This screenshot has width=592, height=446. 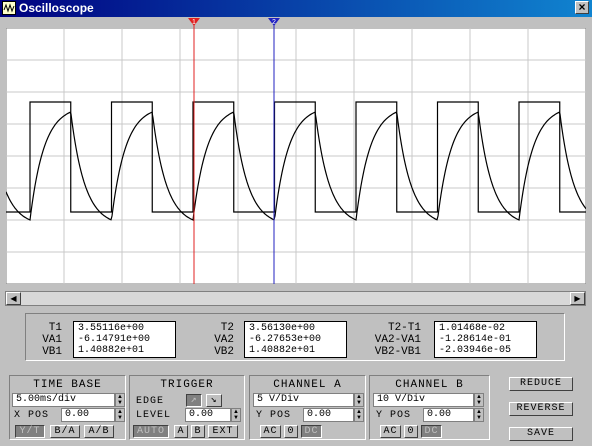 What do you see at coordinates (224, 352) in the screenshot?
I see `readout-label: VB2` at bounding box center [224, 352].